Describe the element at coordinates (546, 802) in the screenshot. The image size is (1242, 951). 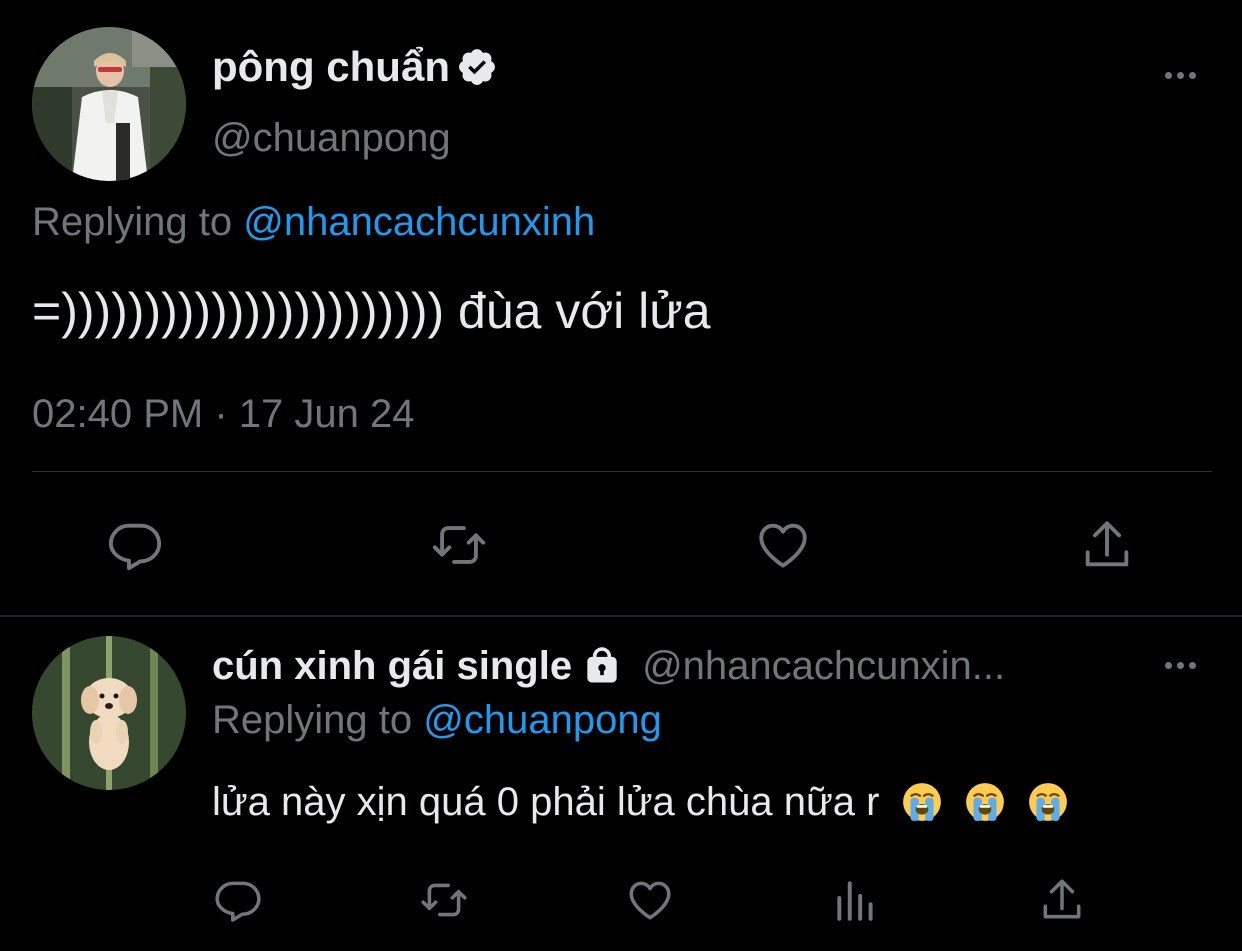
I see `reply-text: lửa này xịn quá 0 phải lửa chùa nữa r` at that location.